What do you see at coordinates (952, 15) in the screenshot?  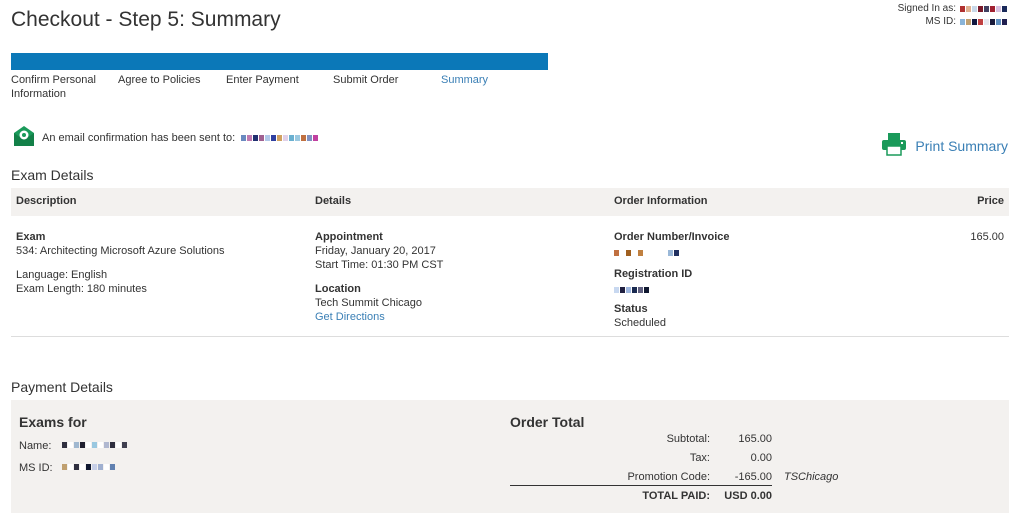 I see `signed-in-info: Signed In as: MS ID:` at bounding box center [952, 15].